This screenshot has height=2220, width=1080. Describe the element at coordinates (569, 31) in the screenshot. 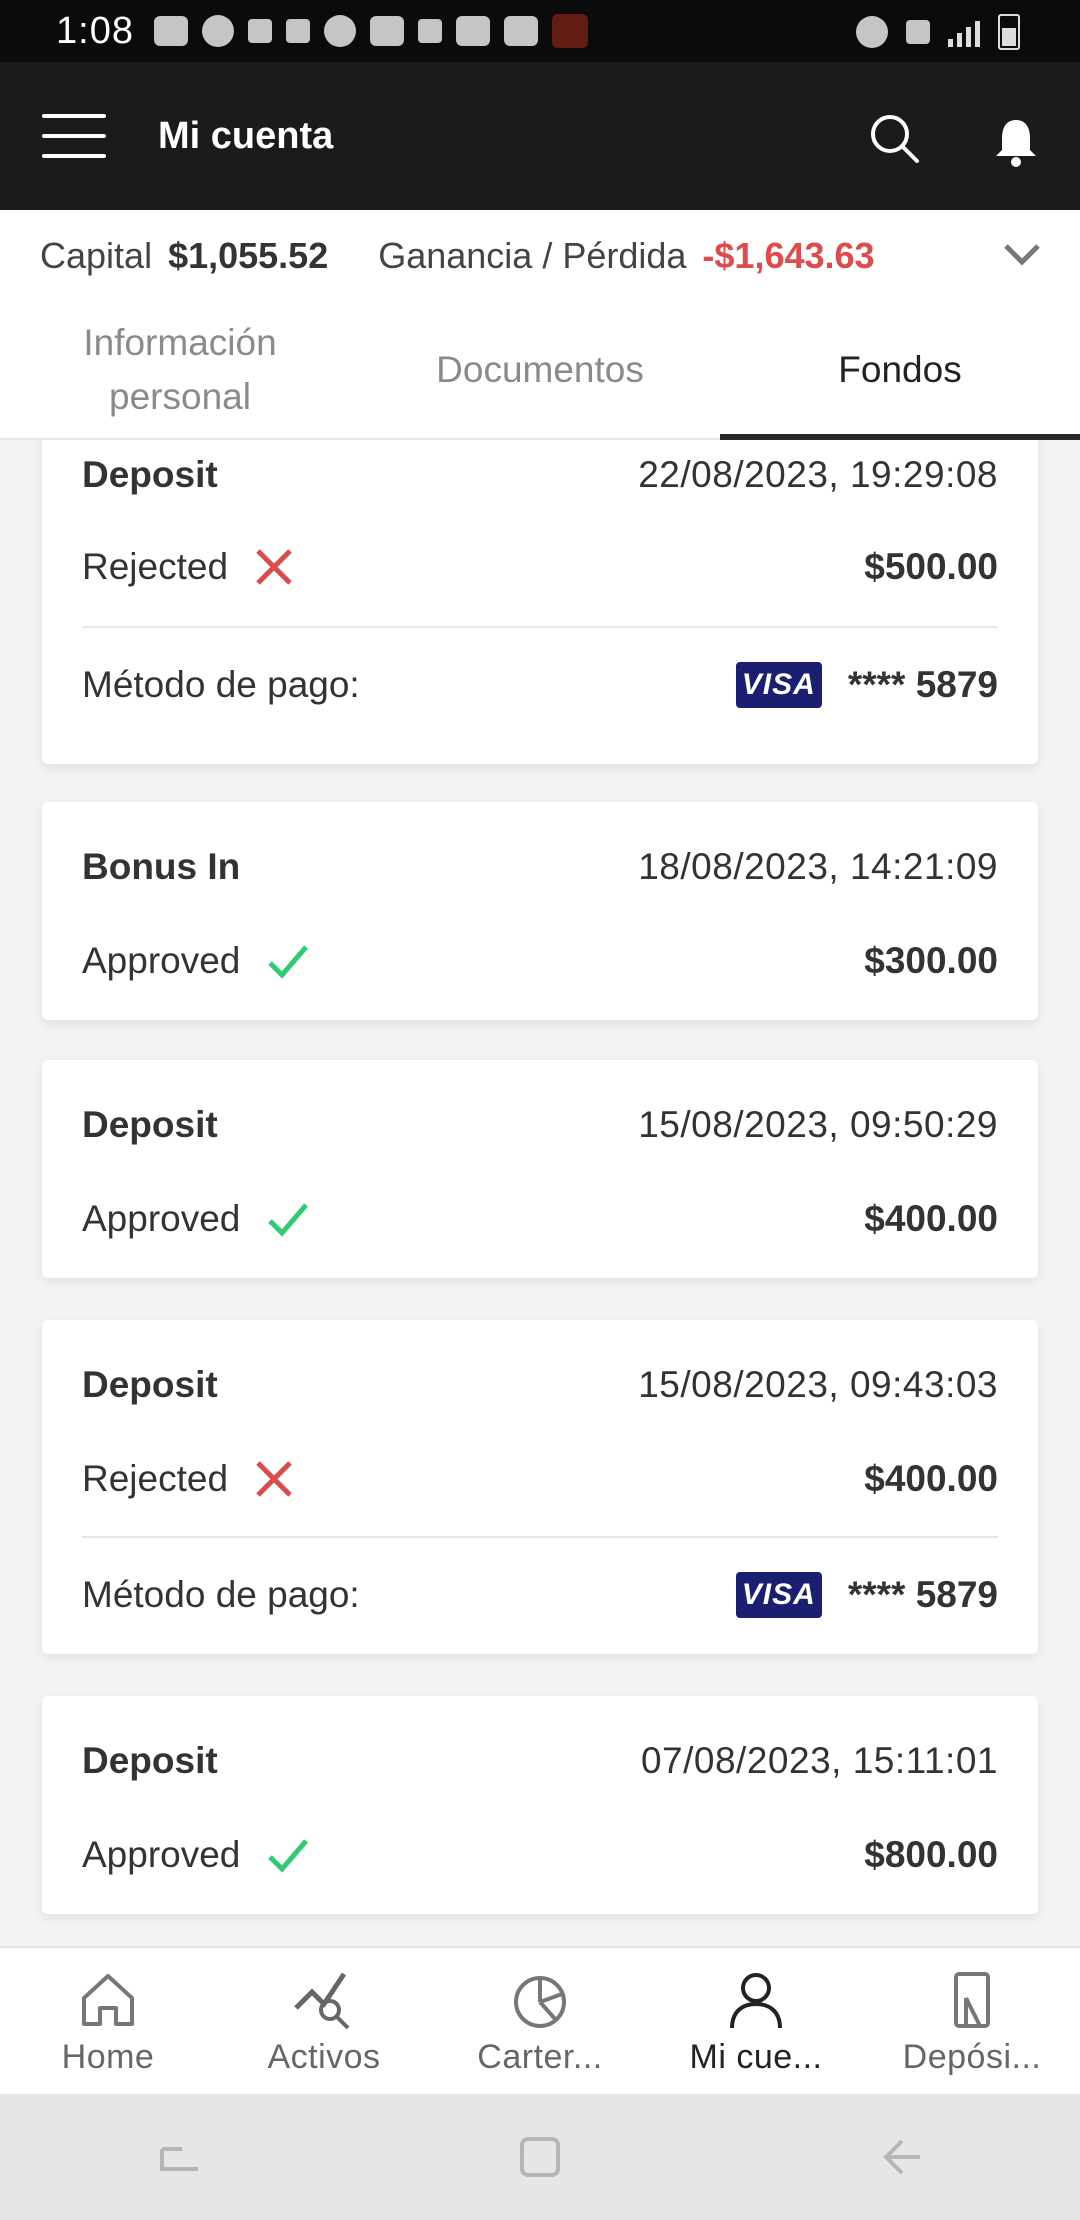

I see `app-badge-icon` at that location.